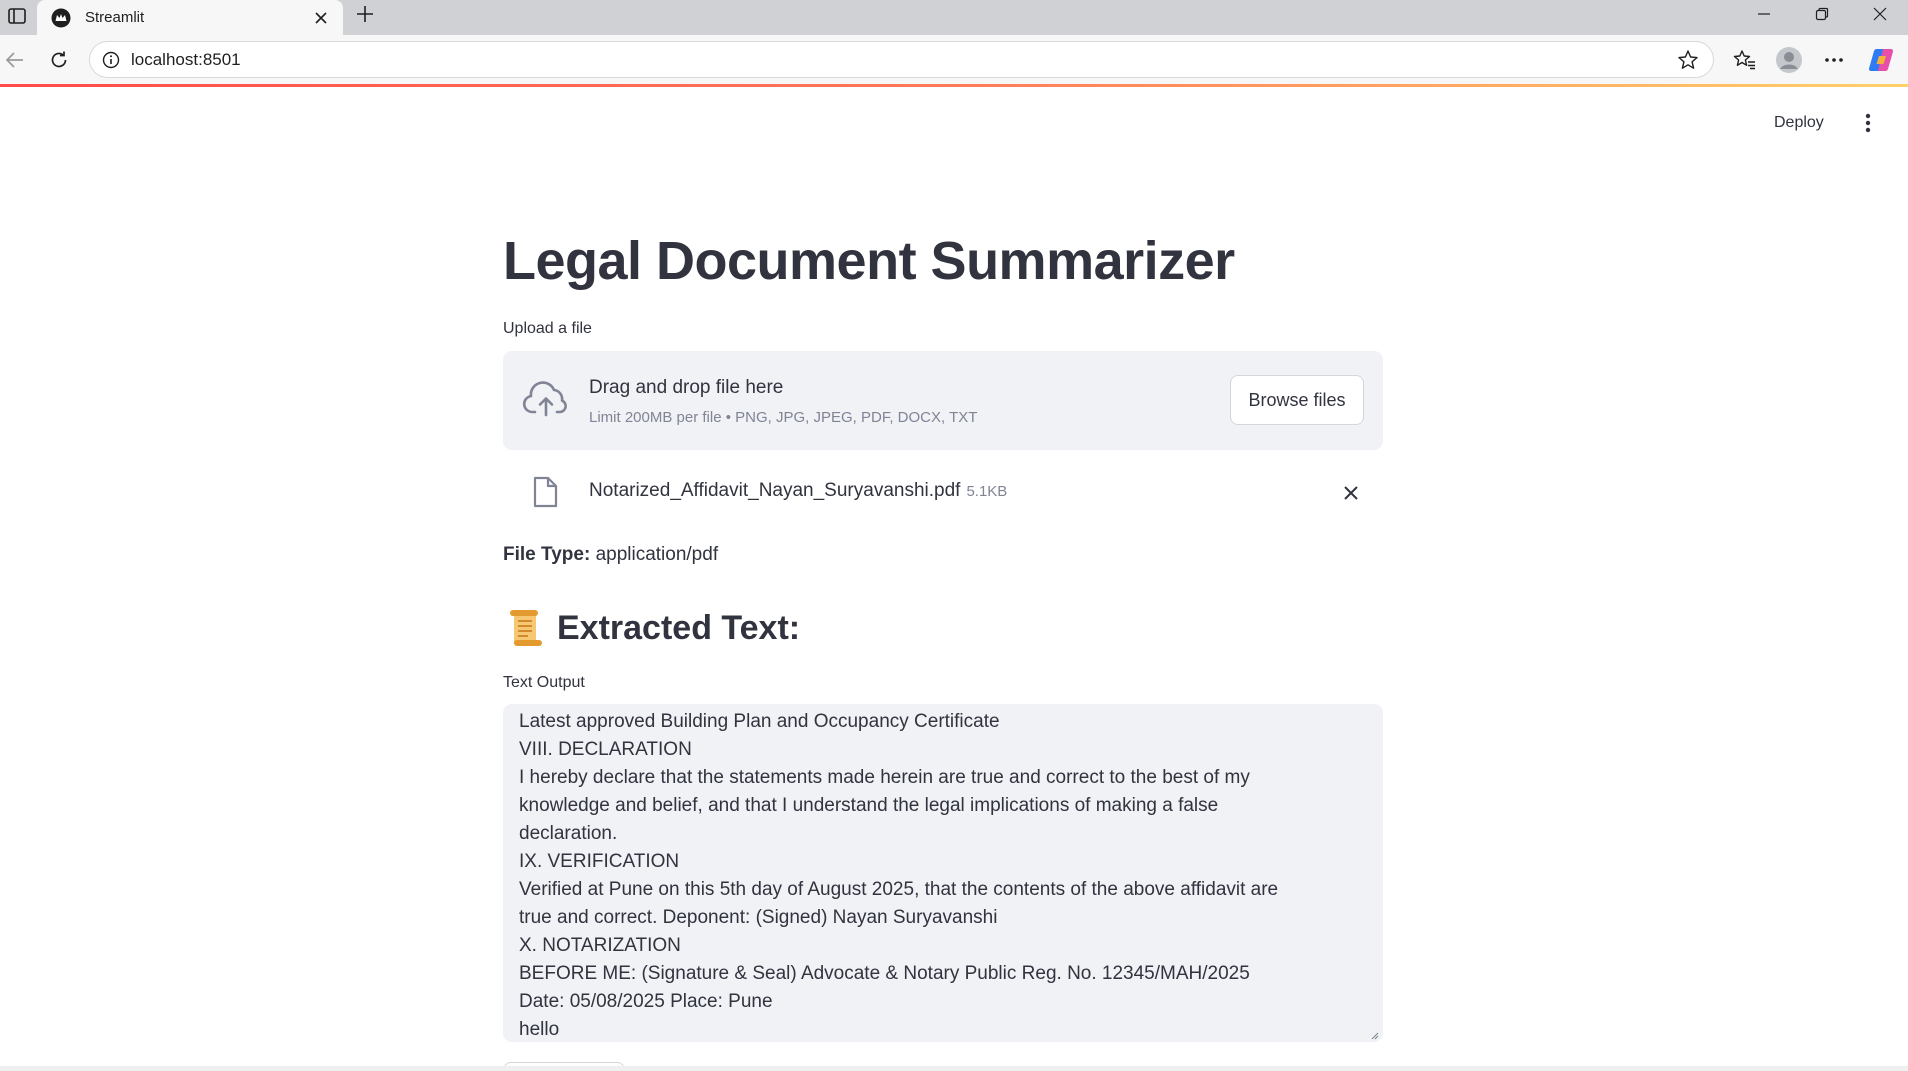 Image resolution: width=1908 pixels, height=1071 pixels. Describe the element at coordinates (115, 17) in the screenshot. I see `tab-title: Streamlit` at that location.